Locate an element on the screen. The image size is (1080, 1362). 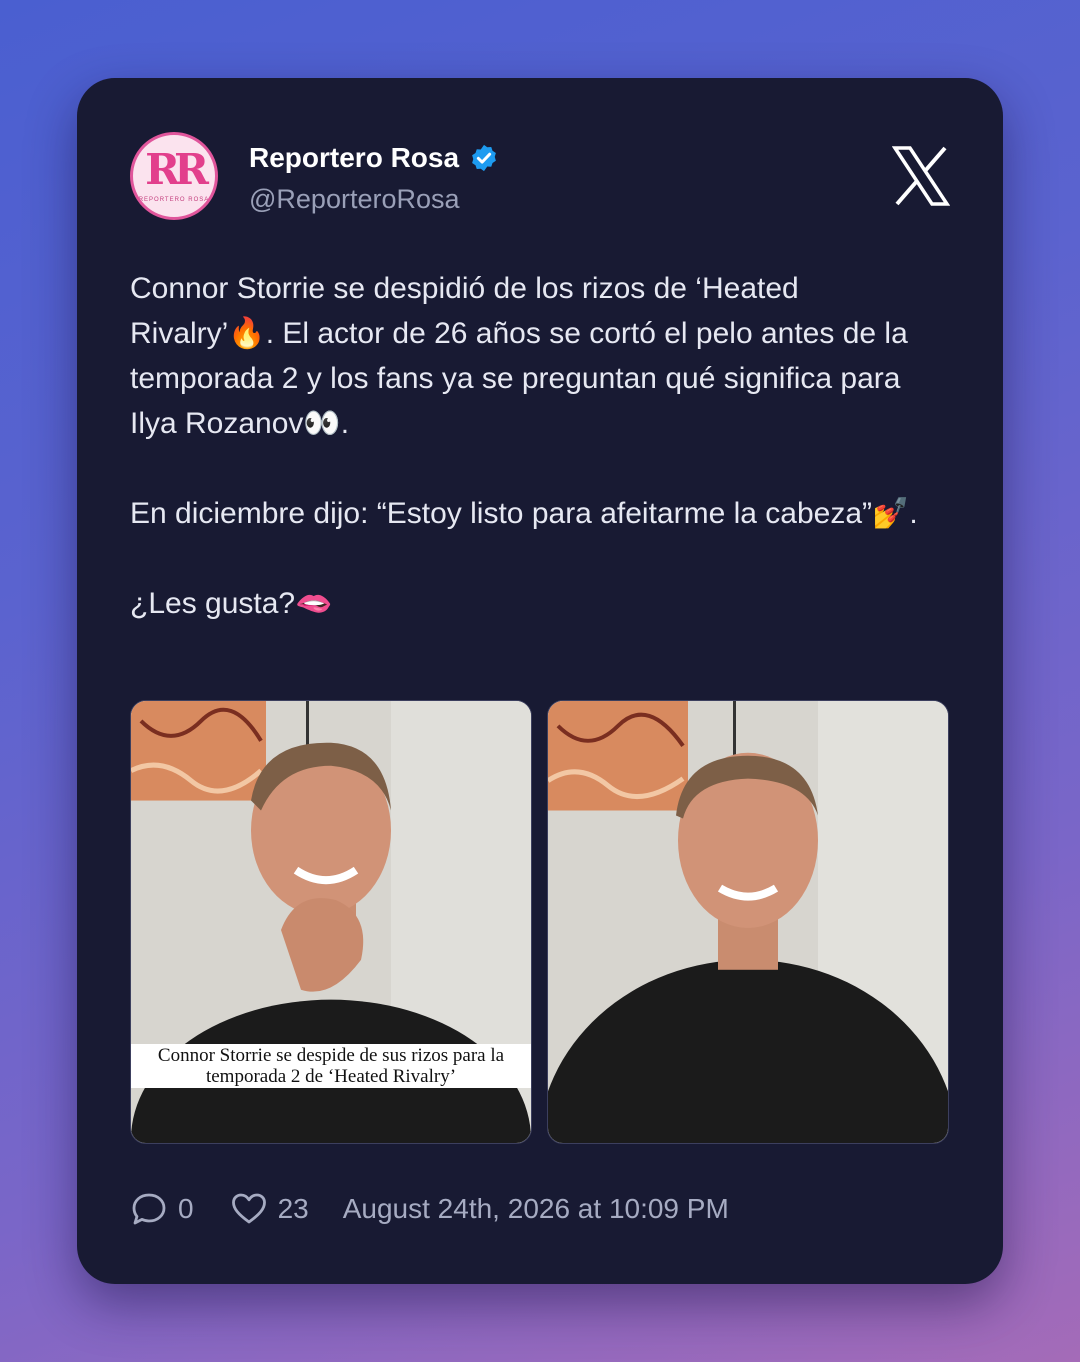
avatar-brand-text: REPORTERO ROSA is located at coordinates (174, 200).